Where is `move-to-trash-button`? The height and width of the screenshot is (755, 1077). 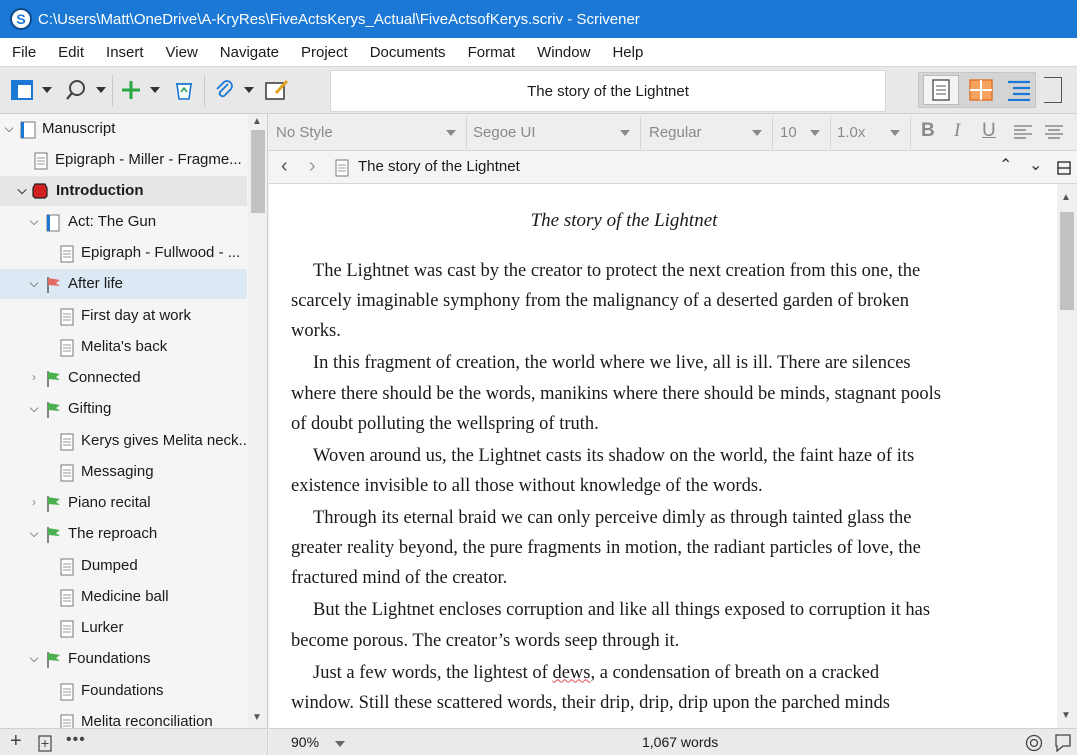
move-to-trash-button is located at coordinates (184, 90).